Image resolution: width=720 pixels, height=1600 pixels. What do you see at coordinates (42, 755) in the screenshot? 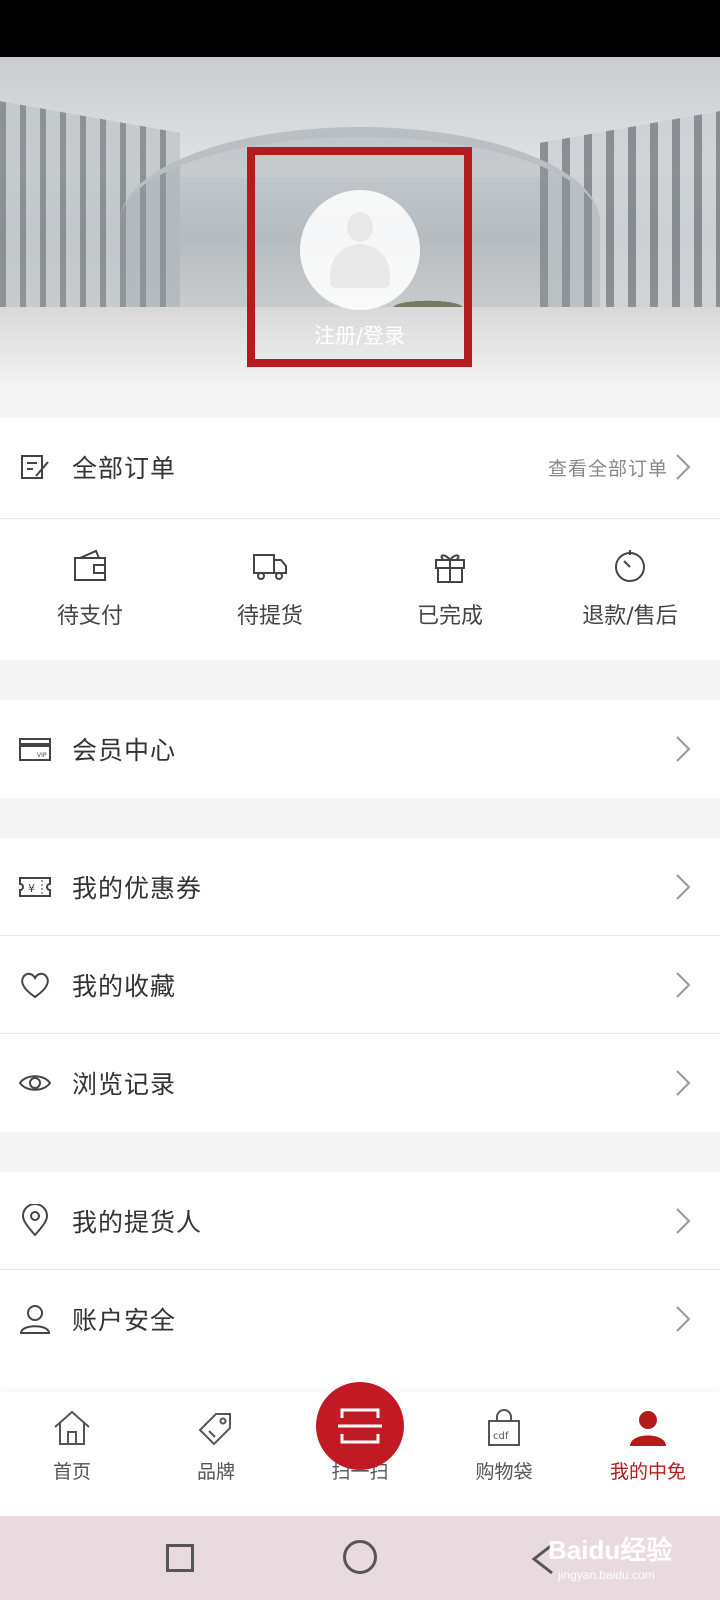
I see `svg-text: VIP` at bounding box center [42, 755].